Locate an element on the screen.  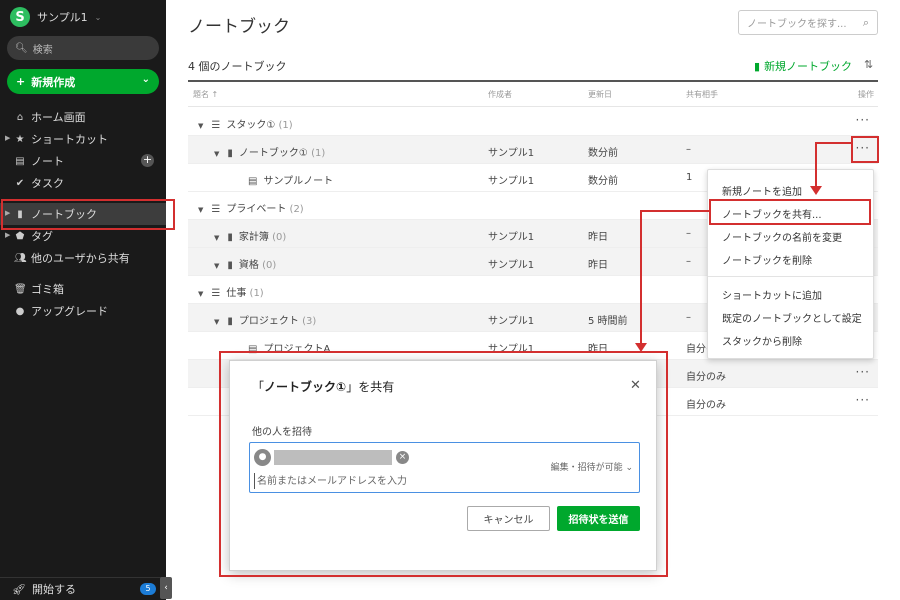
menu-item-set-default: 既定のノートブックとして設定 is located at coordinates (792, 317).